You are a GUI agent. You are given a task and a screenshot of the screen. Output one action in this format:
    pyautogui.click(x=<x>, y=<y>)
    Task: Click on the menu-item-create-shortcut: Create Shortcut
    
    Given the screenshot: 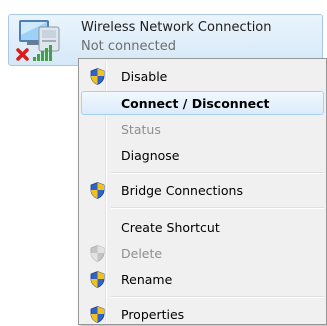 What is the action you would take?
    pyautogui.click(x=202, y=227)
    